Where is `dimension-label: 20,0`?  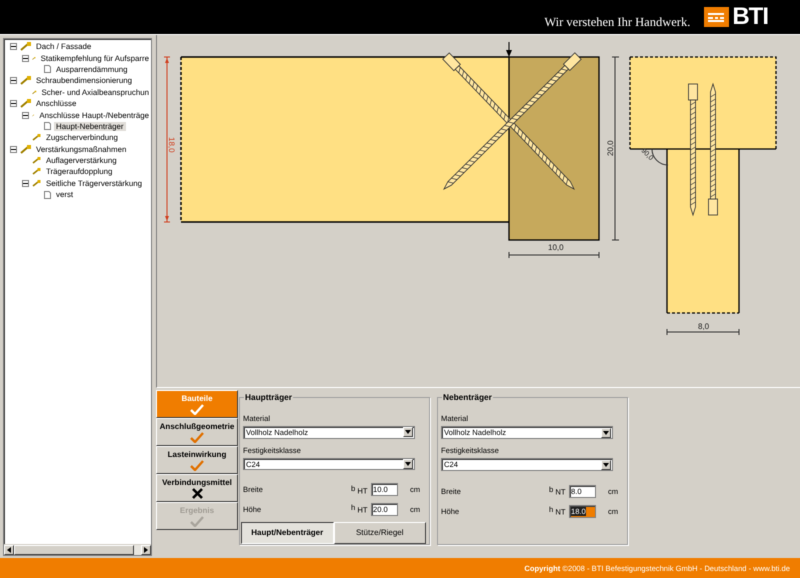
dimension-label: 20,0 is located at coordinates (610, 148).